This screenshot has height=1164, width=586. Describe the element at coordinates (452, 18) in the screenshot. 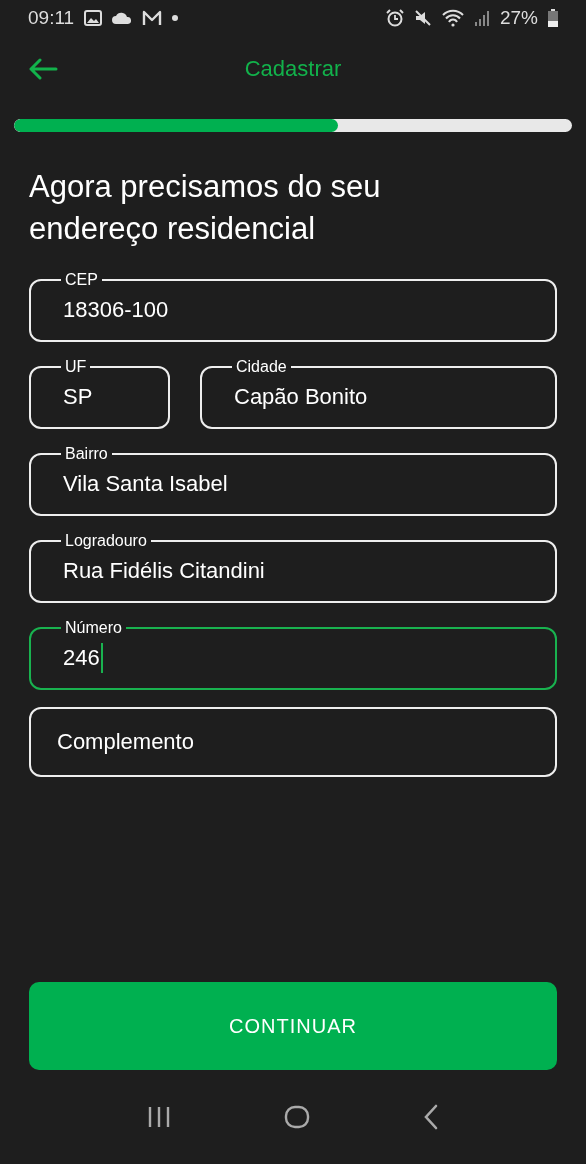

I see `wifi-icon` at that location.